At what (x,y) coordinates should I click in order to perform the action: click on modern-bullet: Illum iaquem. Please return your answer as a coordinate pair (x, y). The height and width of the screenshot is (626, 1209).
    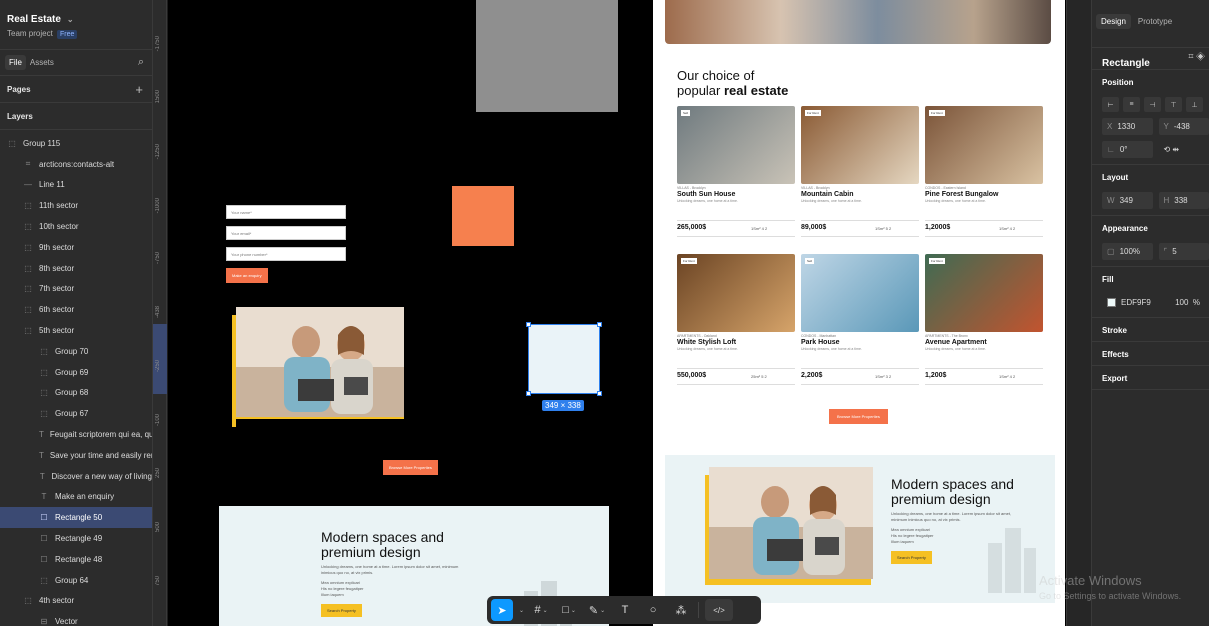
    Looking at the image, I should click on (332, 594).